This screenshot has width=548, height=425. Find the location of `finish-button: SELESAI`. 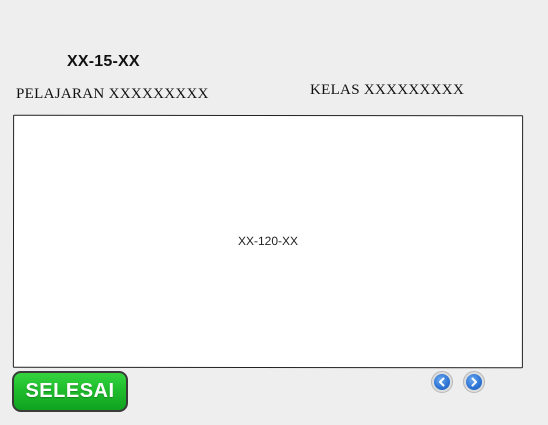

finish-button: SELESAI is located at coordinates (70, 391).